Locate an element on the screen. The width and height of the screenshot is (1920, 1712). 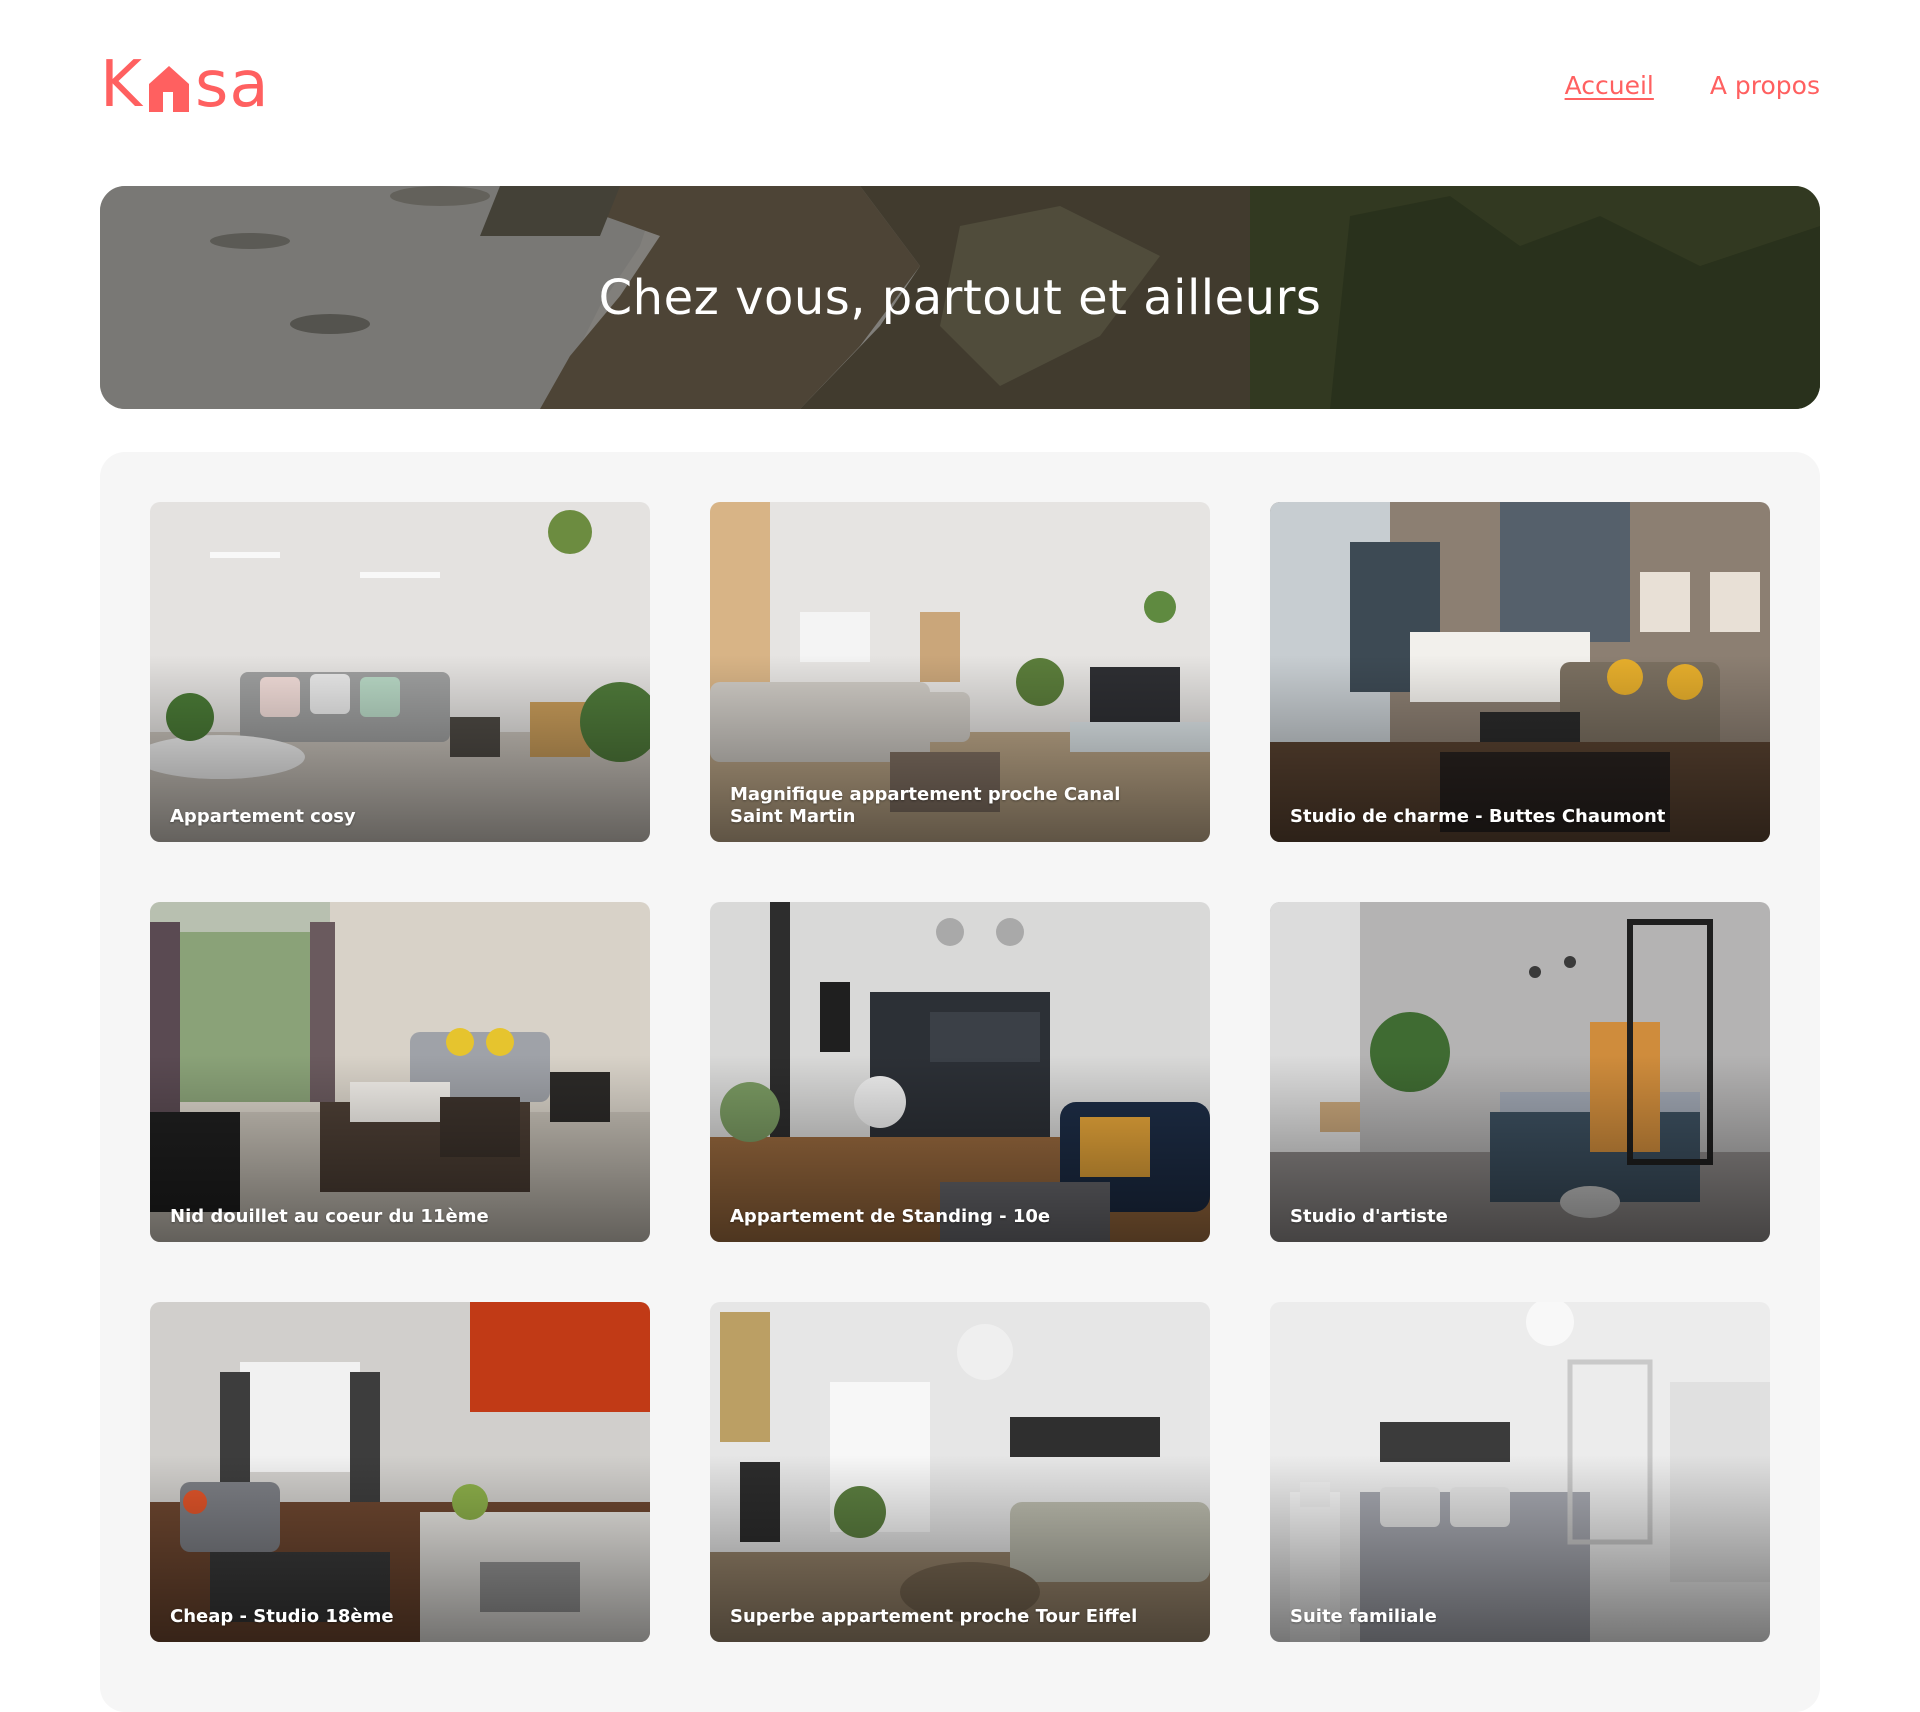
listing-title: Appartement de Standing - 10e is located at coordinates (890, 1216).